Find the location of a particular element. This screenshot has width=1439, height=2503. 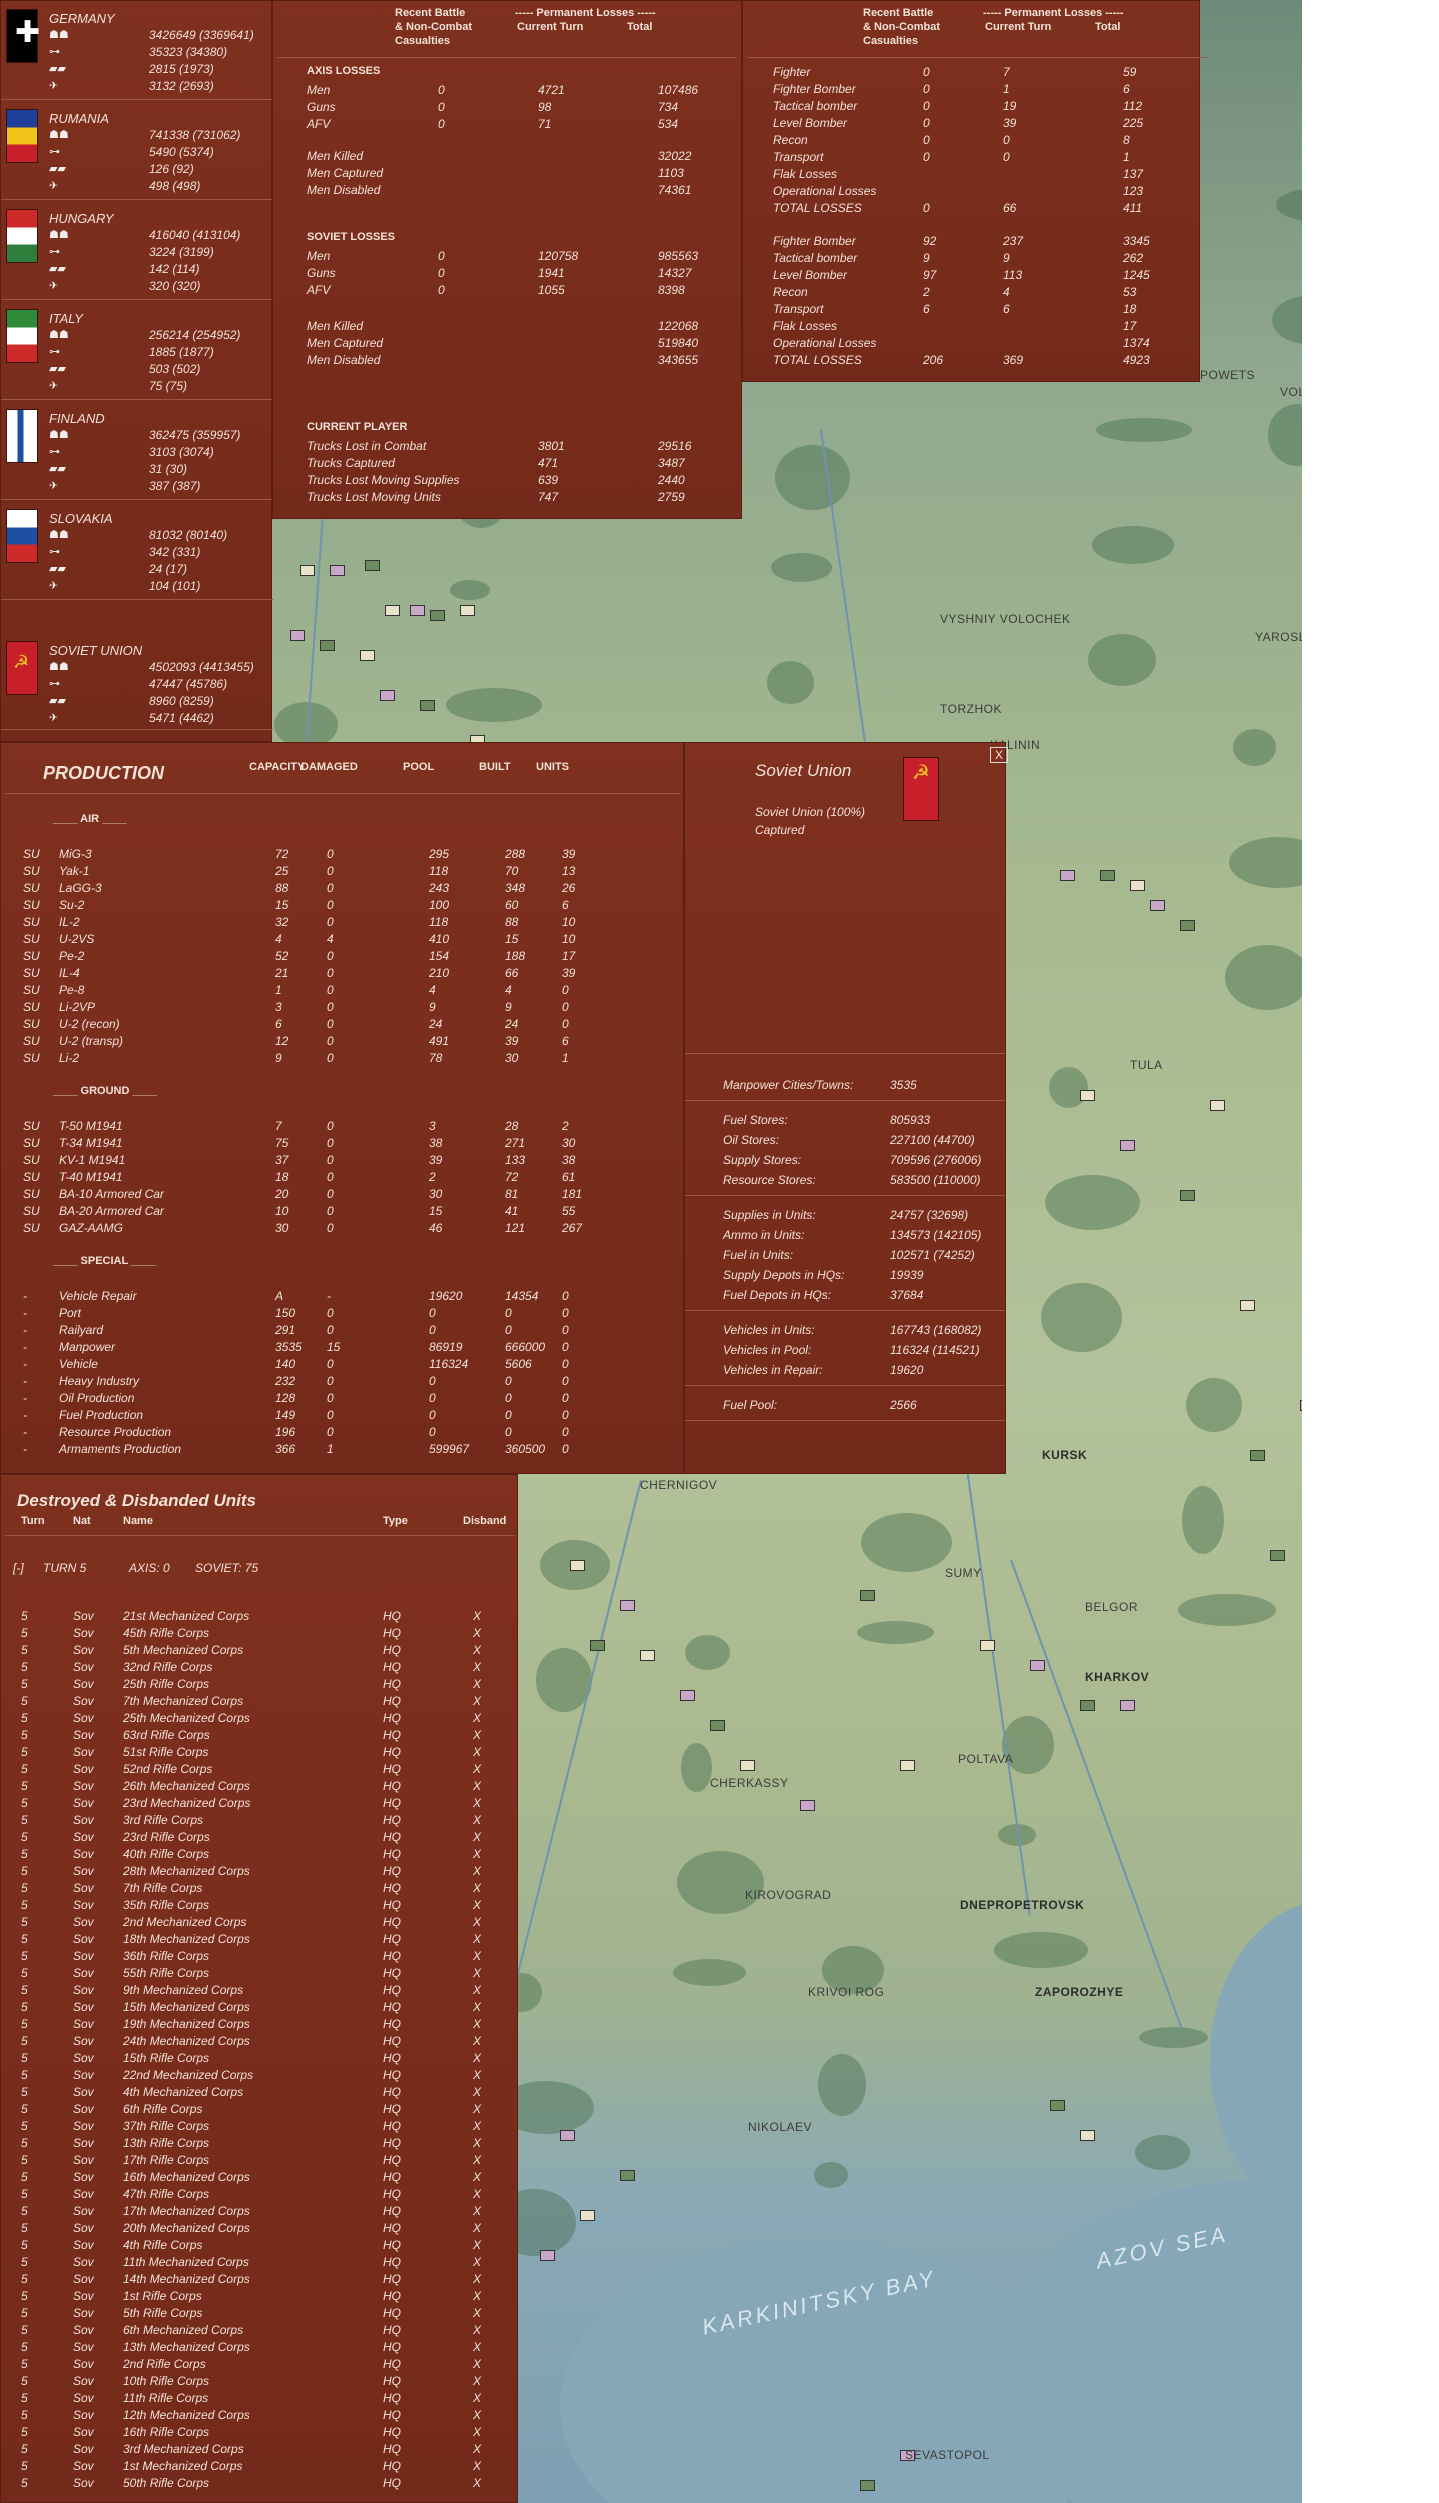

prod-value: 55 is located at coordinates (569, 1211).